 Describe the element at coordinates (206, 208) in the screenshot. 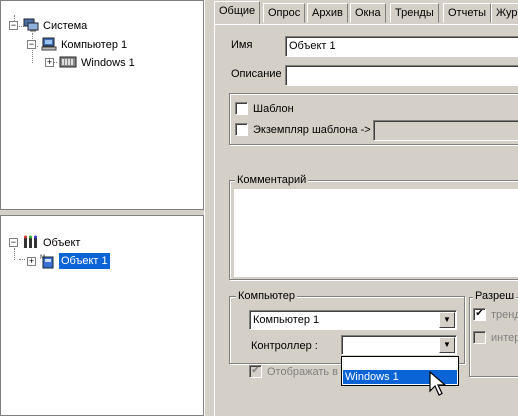

I see `pane-divider` at that location.